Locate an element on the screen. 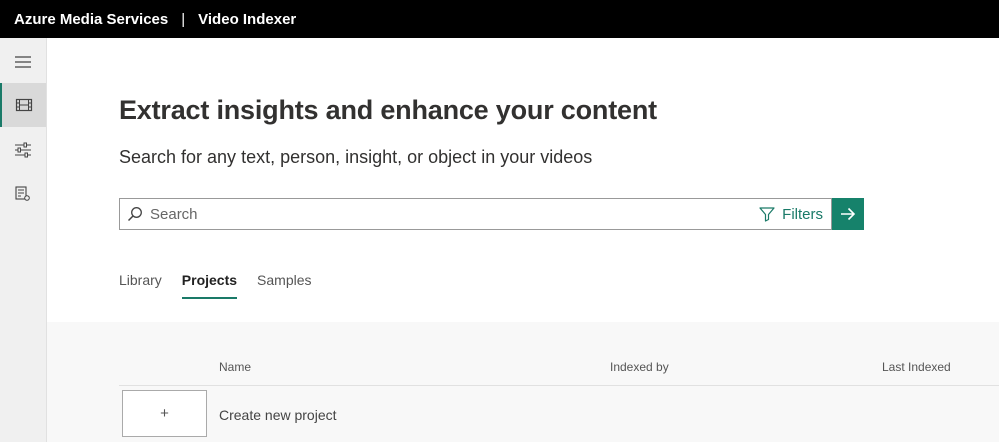 This screenshot has height=442, width=999. view-tabs: Library Projects Samples is located at coordinates (215, 285).